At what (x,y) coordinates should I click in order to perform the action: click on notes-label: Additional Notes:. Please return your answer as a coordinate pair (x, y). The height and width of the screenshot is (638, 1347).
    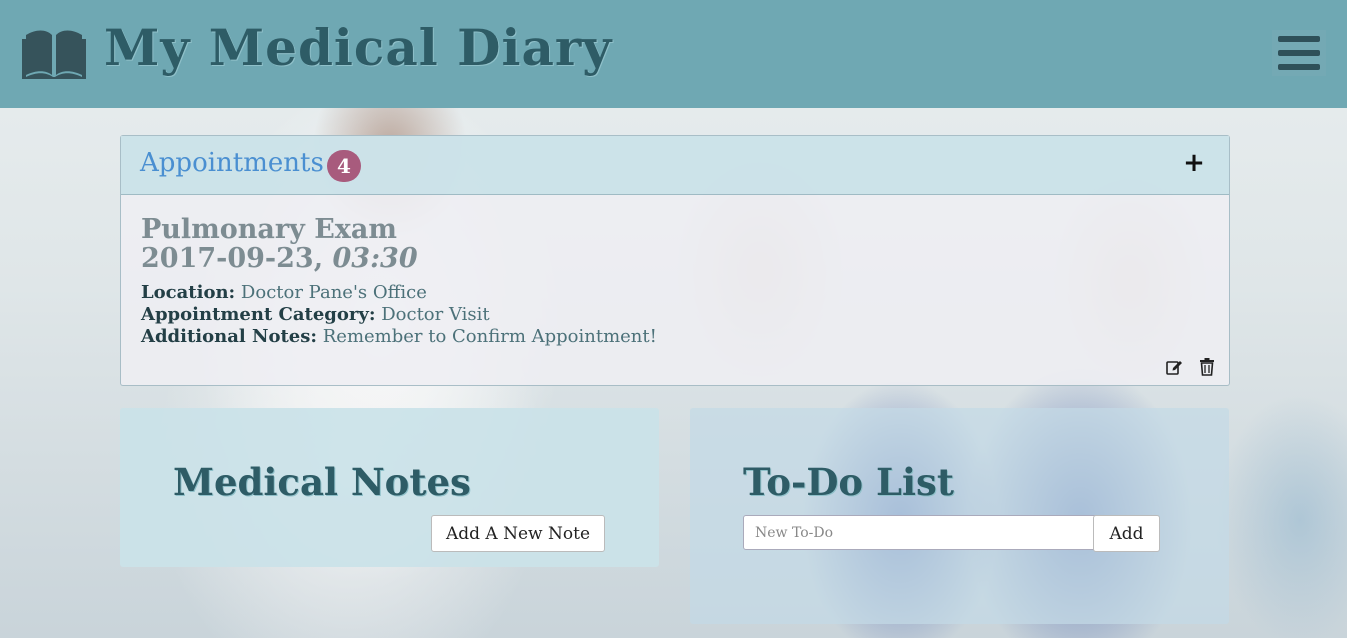
    Looking at the image, I should click on (229, 336).